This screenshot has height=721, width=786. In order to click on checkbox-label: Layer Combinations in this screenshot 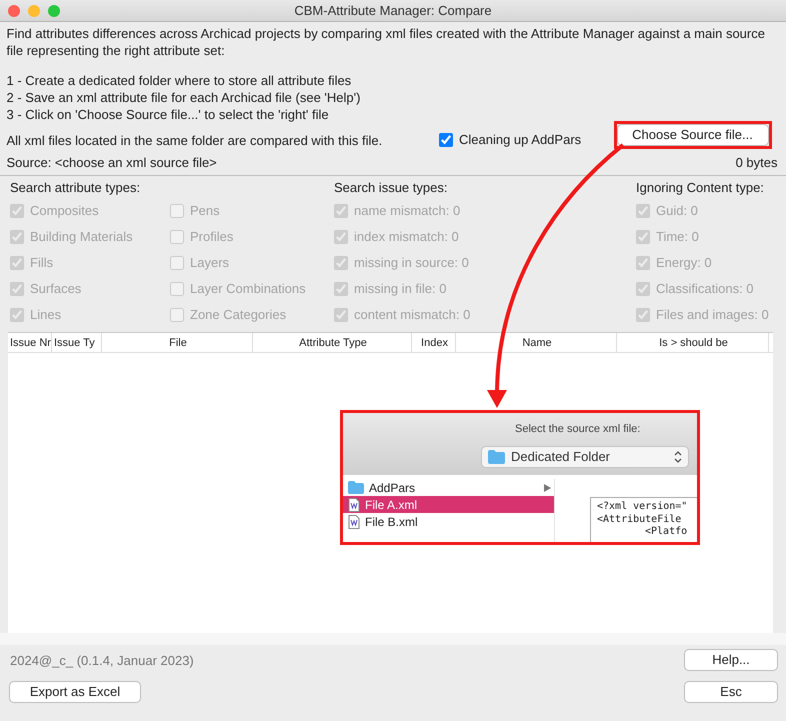, I will do `click(248, 289)`.